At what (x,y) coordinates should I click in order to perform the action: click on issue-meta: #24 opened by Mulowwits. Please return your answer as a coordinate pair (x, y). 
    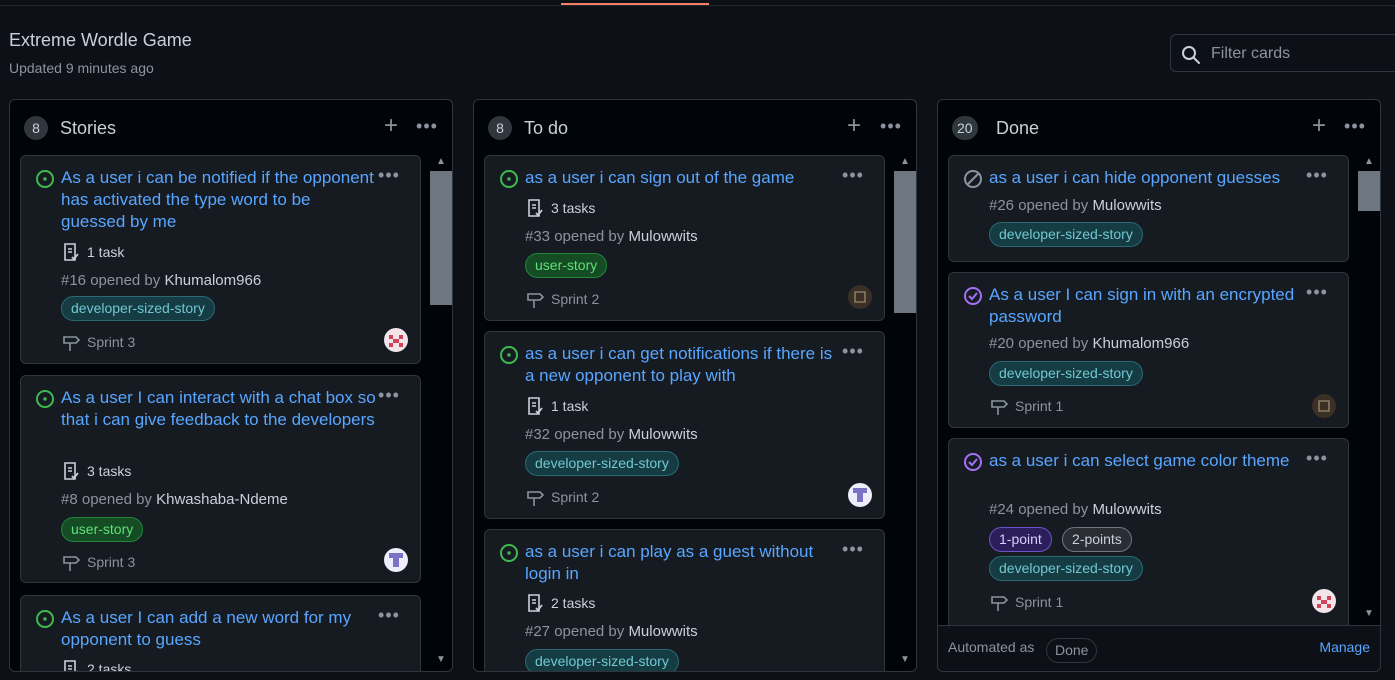
    Looking at the image, I should click on (1075, 510).